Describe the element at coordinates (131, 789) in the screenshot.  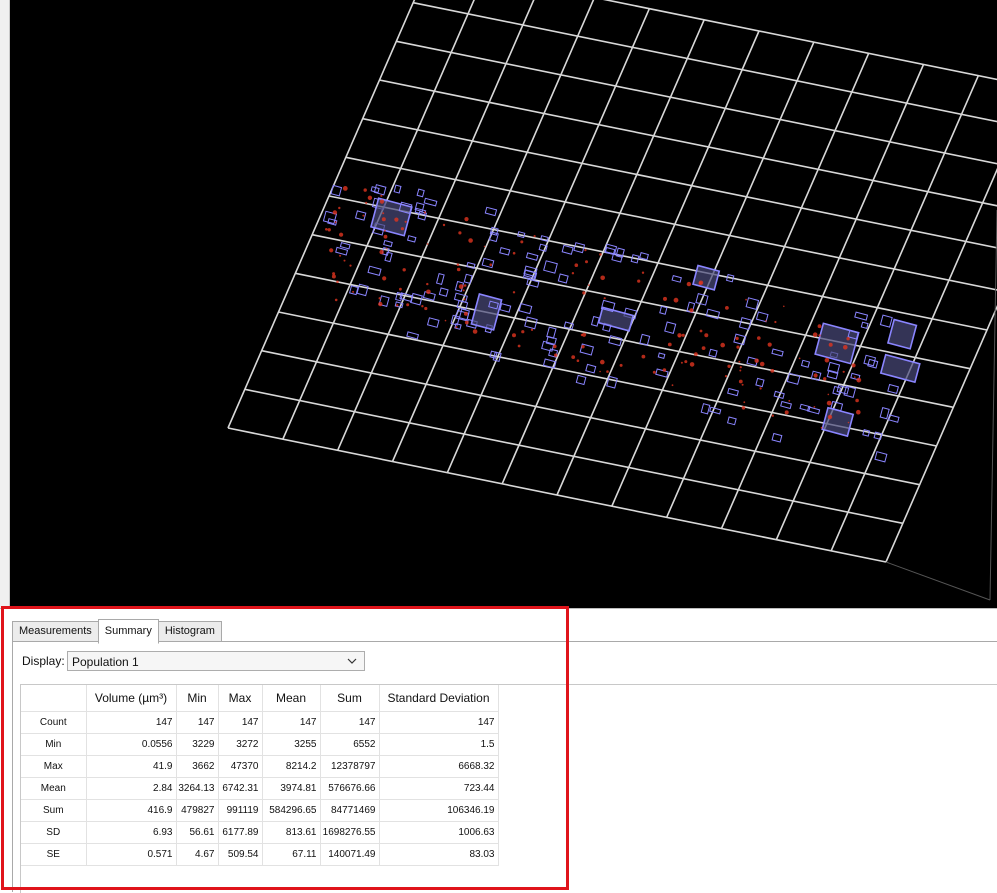
I see `table-cell: 2.84` at that location.